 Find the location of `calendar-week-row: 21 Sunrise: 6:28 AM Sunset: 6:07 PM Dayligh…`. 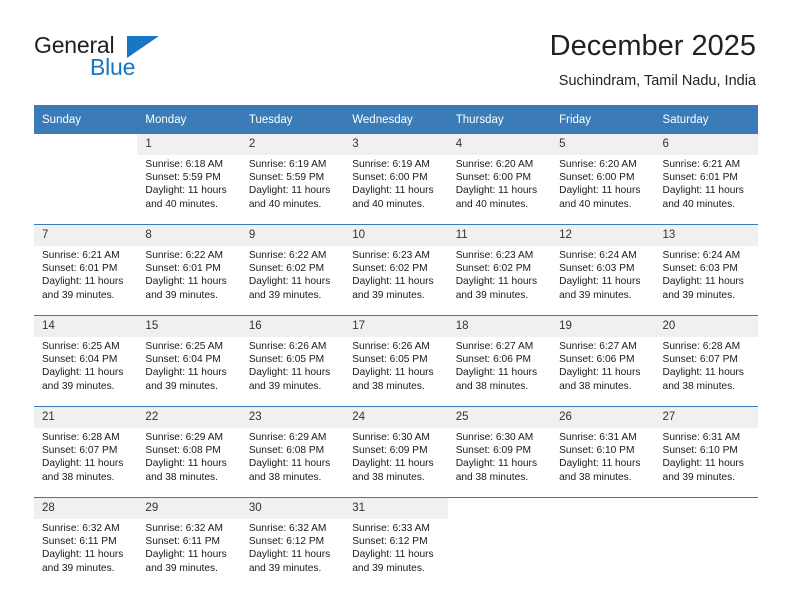

calendar-week-row: 21 Sunrise: 6:28 AM Sunset: 6:07 PM Dayligh… is located at coordinates (396, 452).